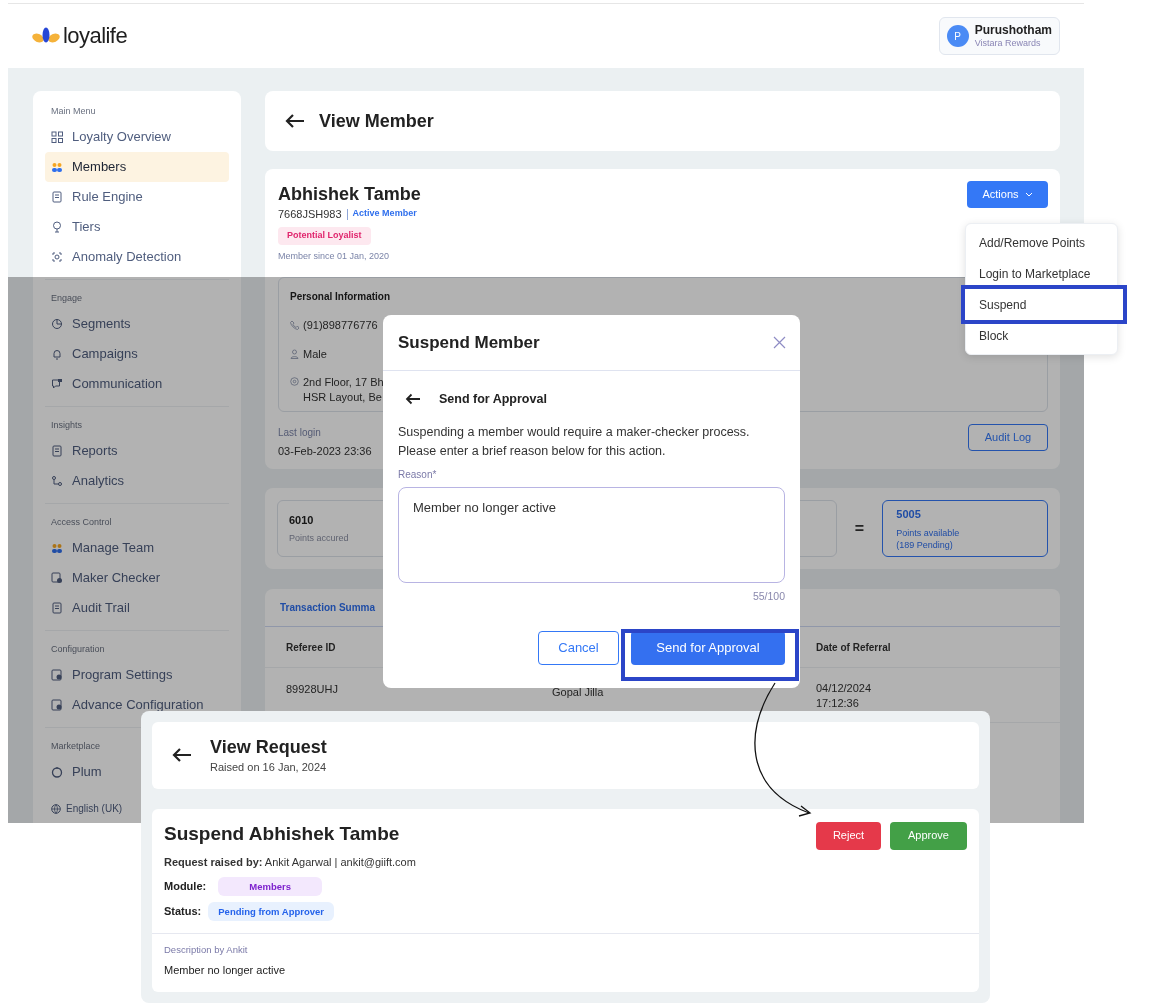  Describe the element at coordinates (343, 382) in the screenshot. I see `address-line: 2nd Floor, 17 Bh` at that location.